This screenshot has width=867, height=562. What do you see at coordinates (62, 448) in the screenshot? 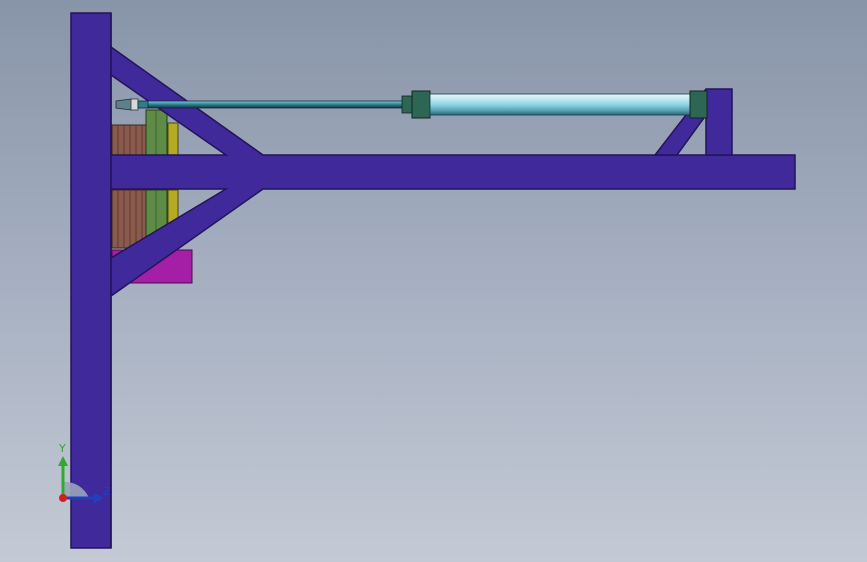
I see `y-axis-label: Y` at bounding box center [62, 448].